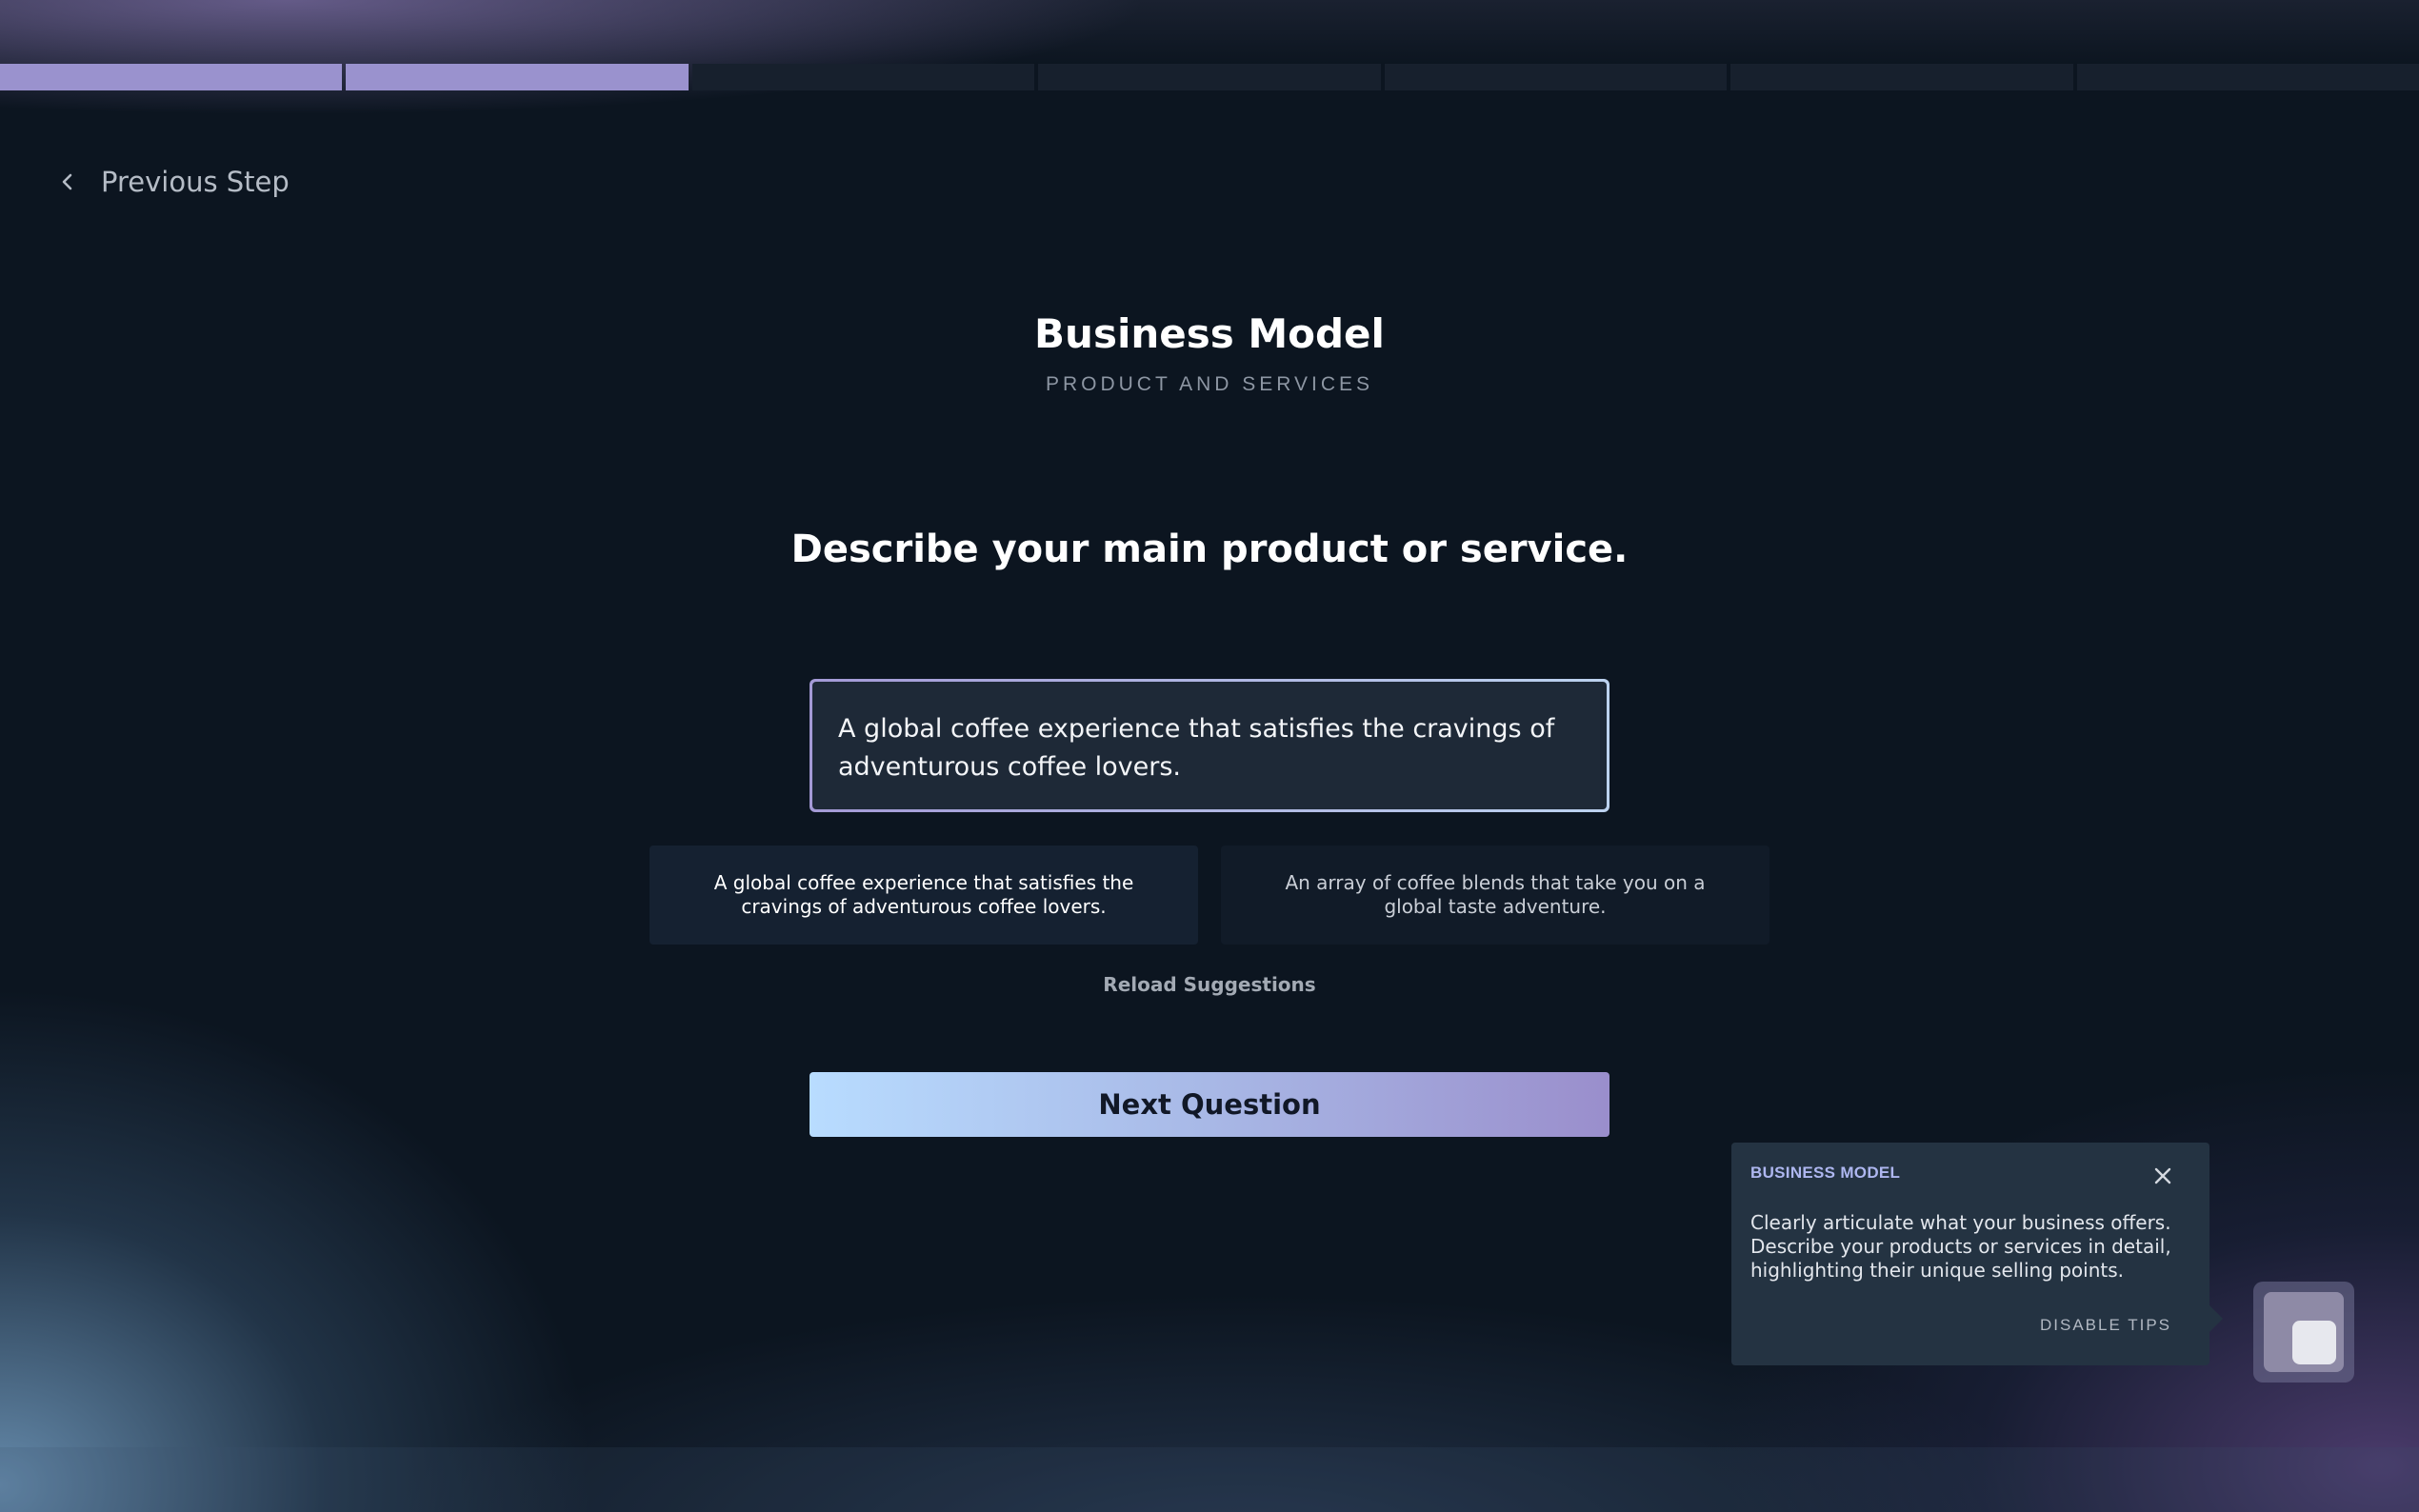  Describe the element at coordinates (2314, 1342) in the screenshot. I see `assistant-icon-core` at that location.